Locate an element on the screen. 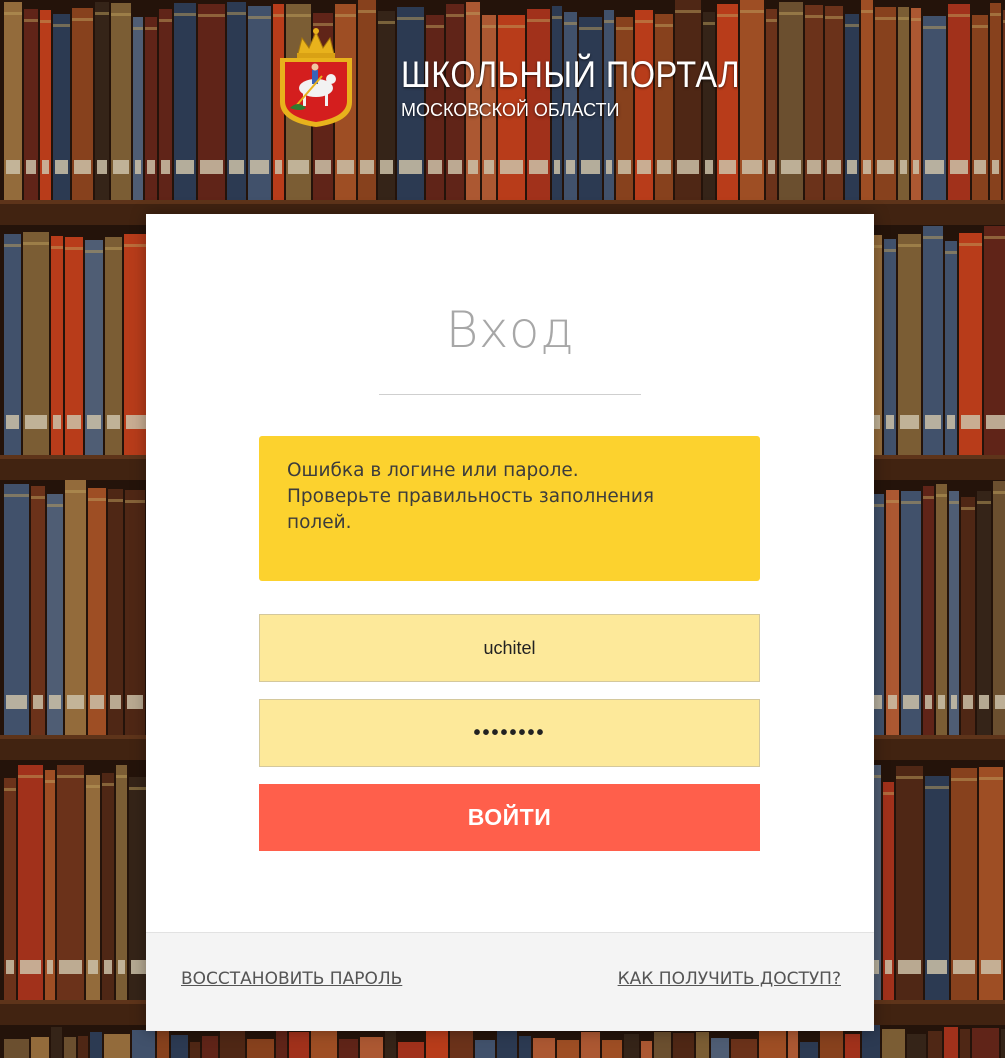 The image size is (1005, 1058). portal-subtitle: МОСКОВСКОЙ ОБЛАСТИ is located at coordinates (510, 110).